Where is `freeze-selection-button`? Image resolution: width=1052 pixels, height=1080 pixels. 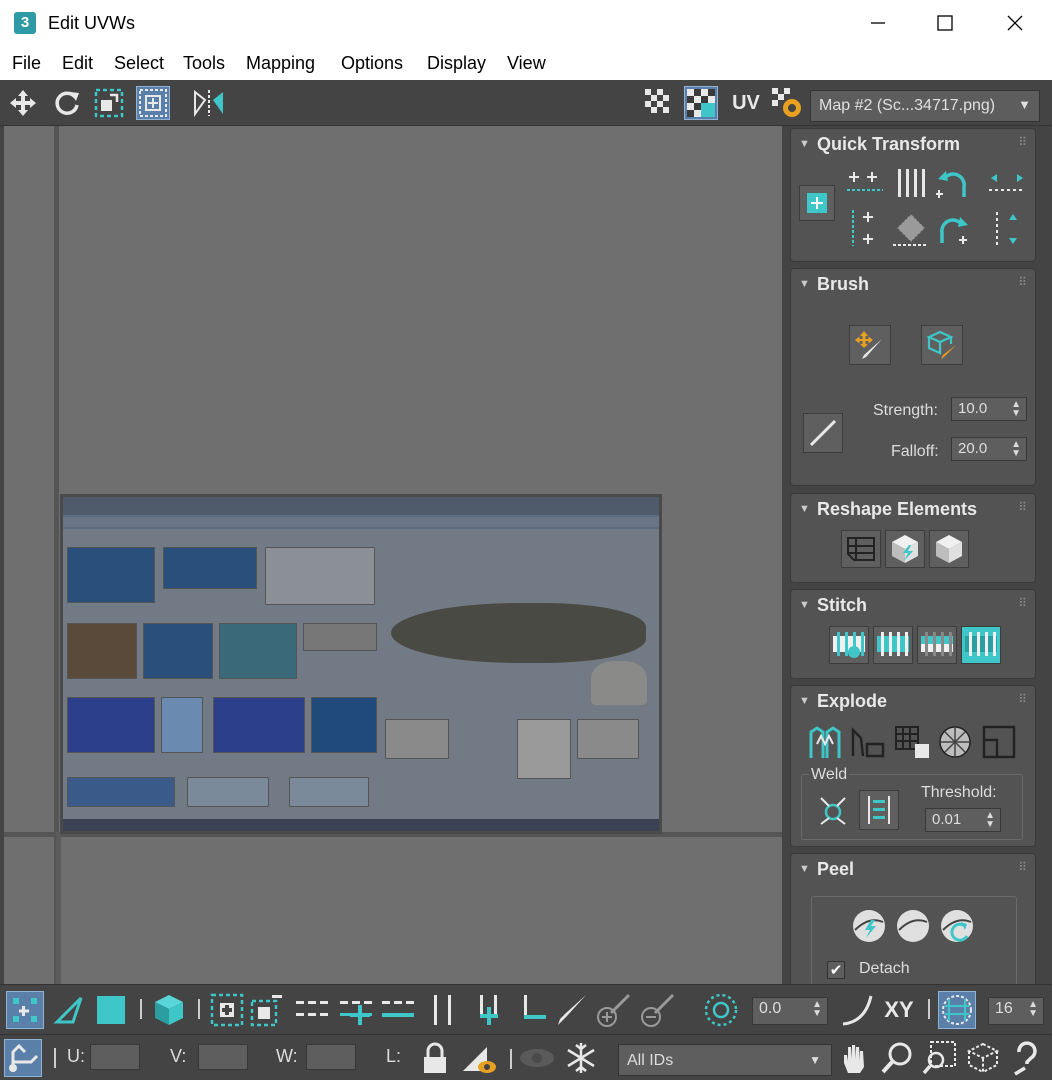
freeze-selection-button is located at coordinates (581, 1058).